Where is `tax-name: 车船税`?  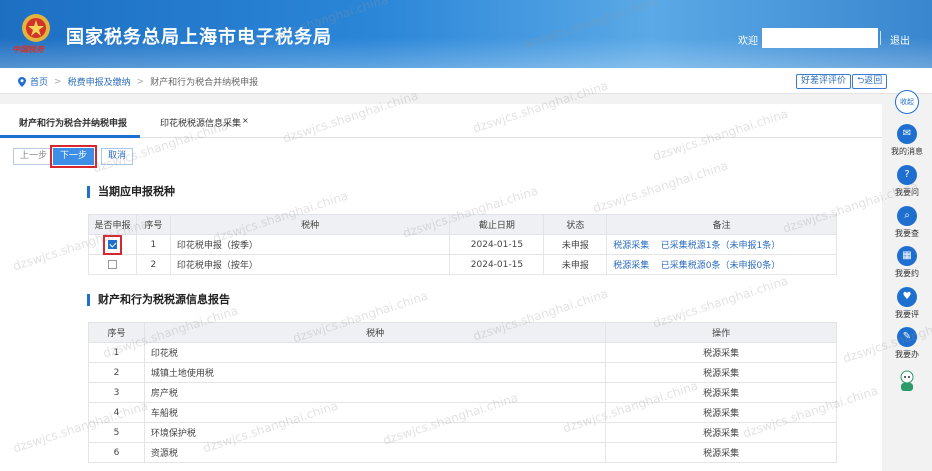
tax-name: 车船税 is located at coordinates (375, 412).